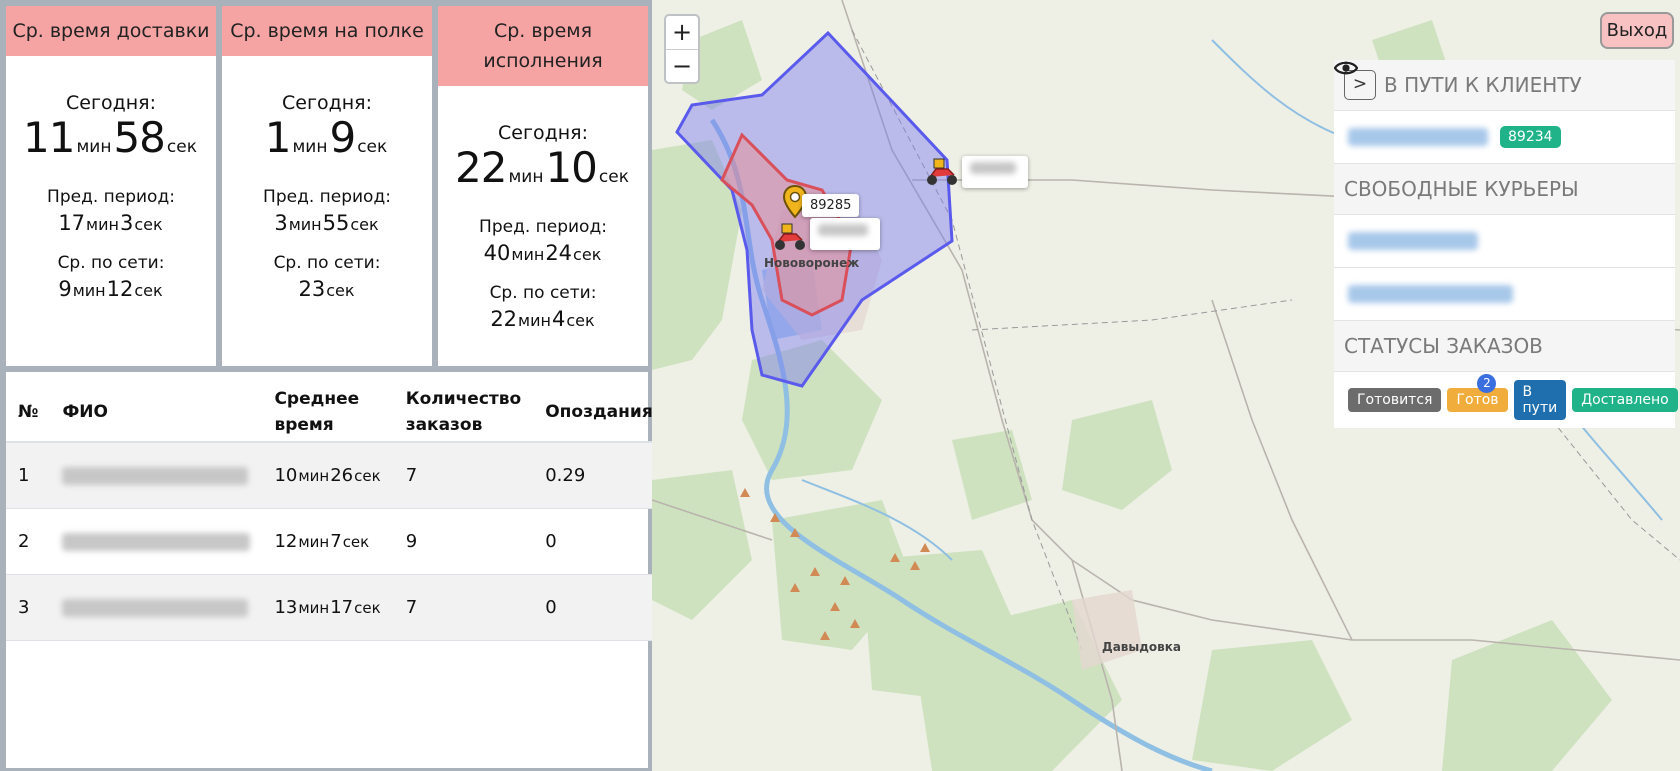 Image resolution: width=1680 pixels, height=771 pixels. Describe the element at coordinates (328, 541) in the screenshot. I see `avg-time: 12мин7сек` at that location.